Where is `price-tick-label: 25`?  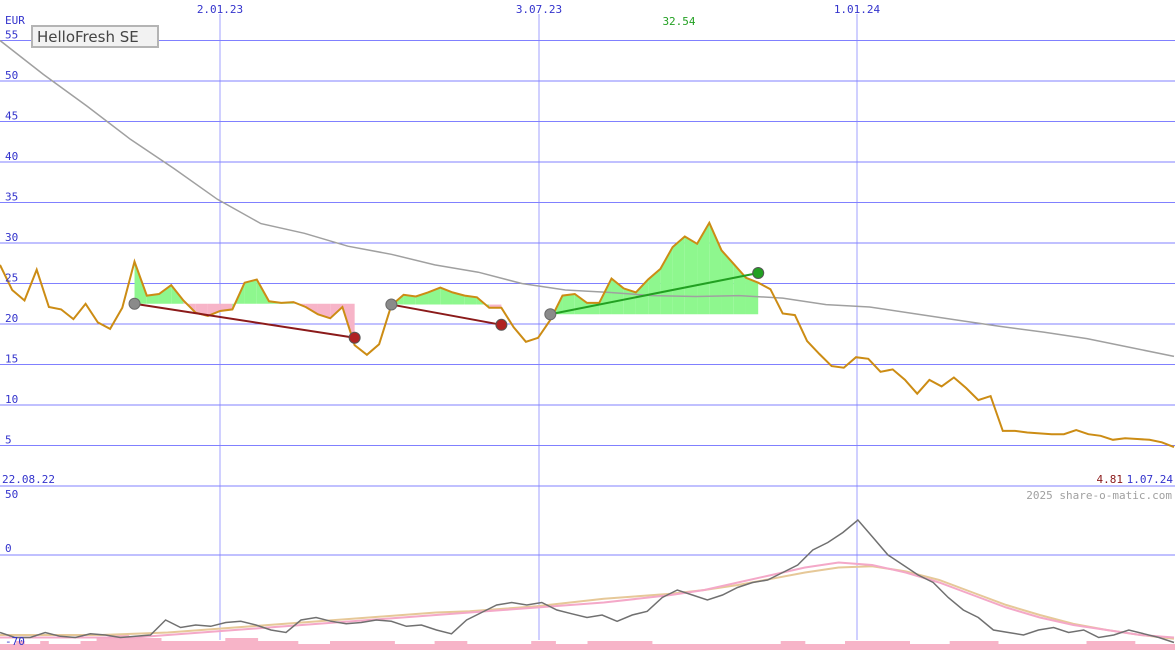 price-tick-label: 25 is located at coordinates (11, 278).